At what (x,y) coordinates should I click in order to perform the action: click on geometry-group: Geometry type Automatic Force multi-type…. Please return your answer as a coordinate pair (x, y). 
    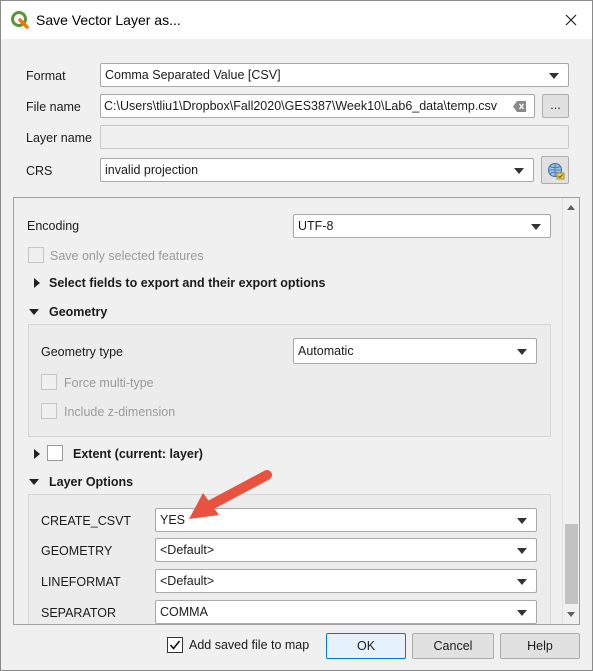
    Looking at the image, I should click on (289, 380).